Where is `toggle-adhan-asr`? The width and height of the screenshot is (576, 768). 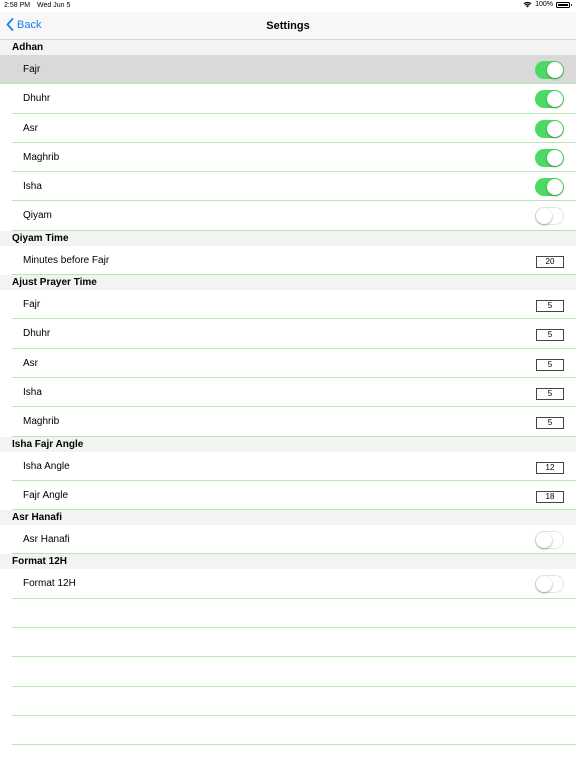
toggle-adhan-asr is located at coordinates (549, 128).